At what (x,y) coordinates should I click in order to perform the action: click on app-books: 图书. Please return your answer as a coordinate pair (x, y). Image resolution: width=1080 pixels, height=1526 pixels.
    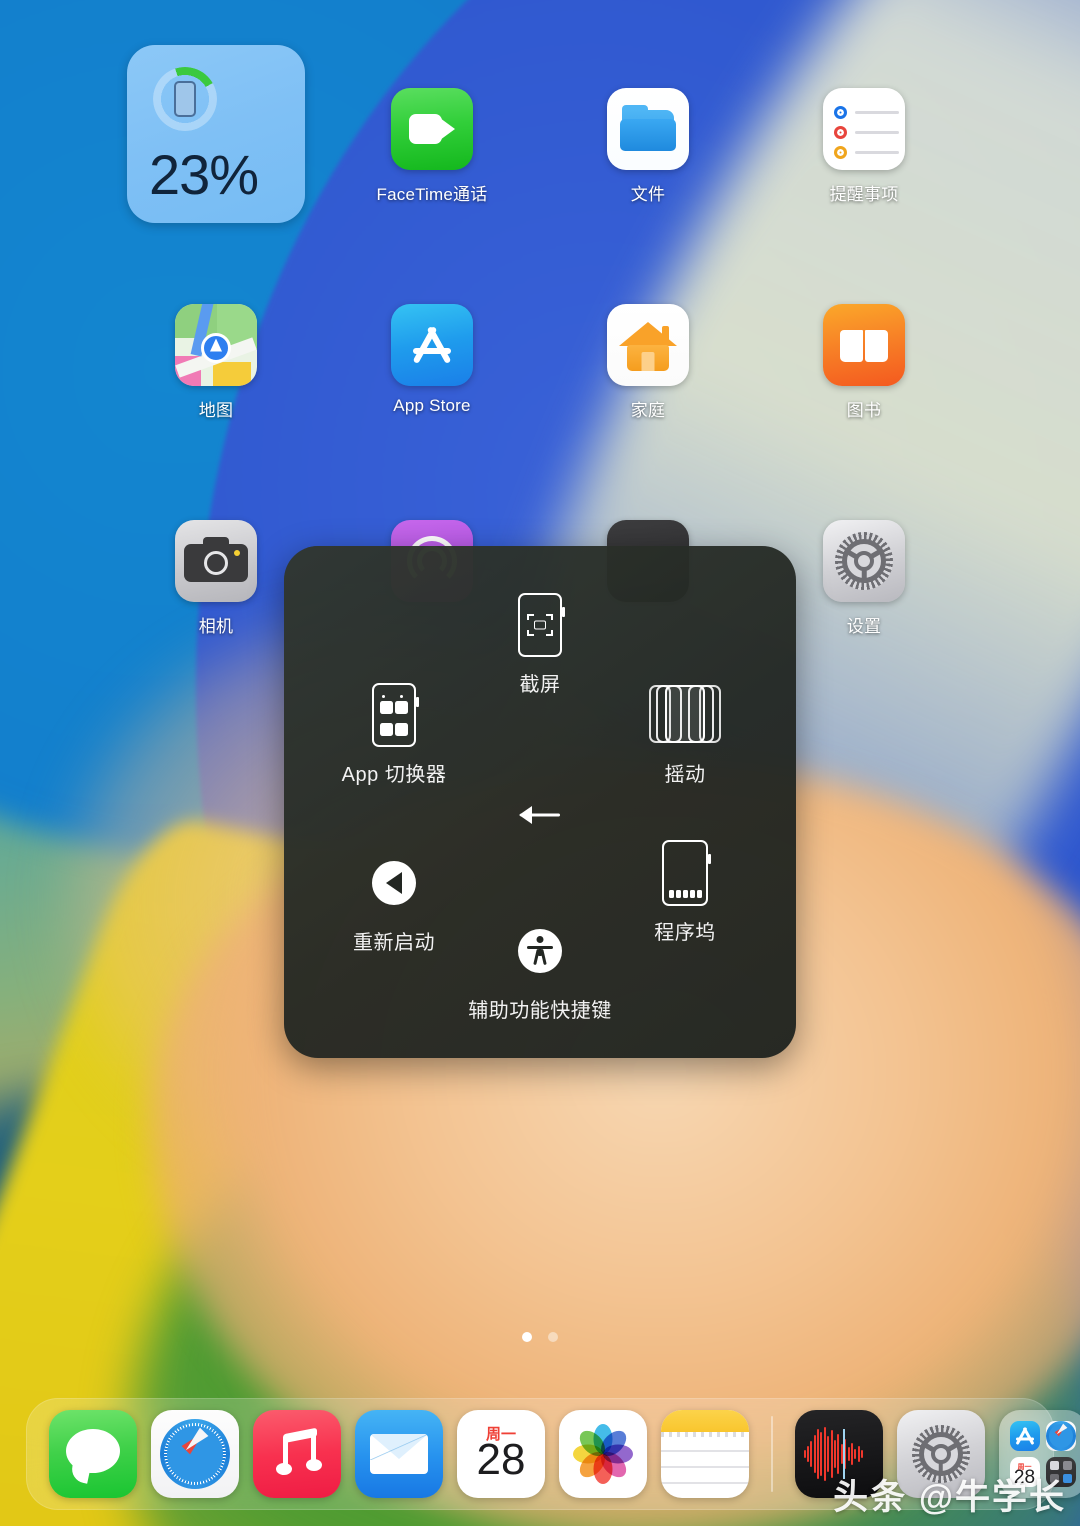
    Looking at the image, I should click on (864, 362).